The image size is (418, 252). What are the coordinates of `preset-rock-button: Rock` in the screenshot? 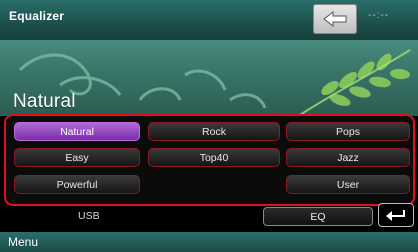 It's located at (214, 131).